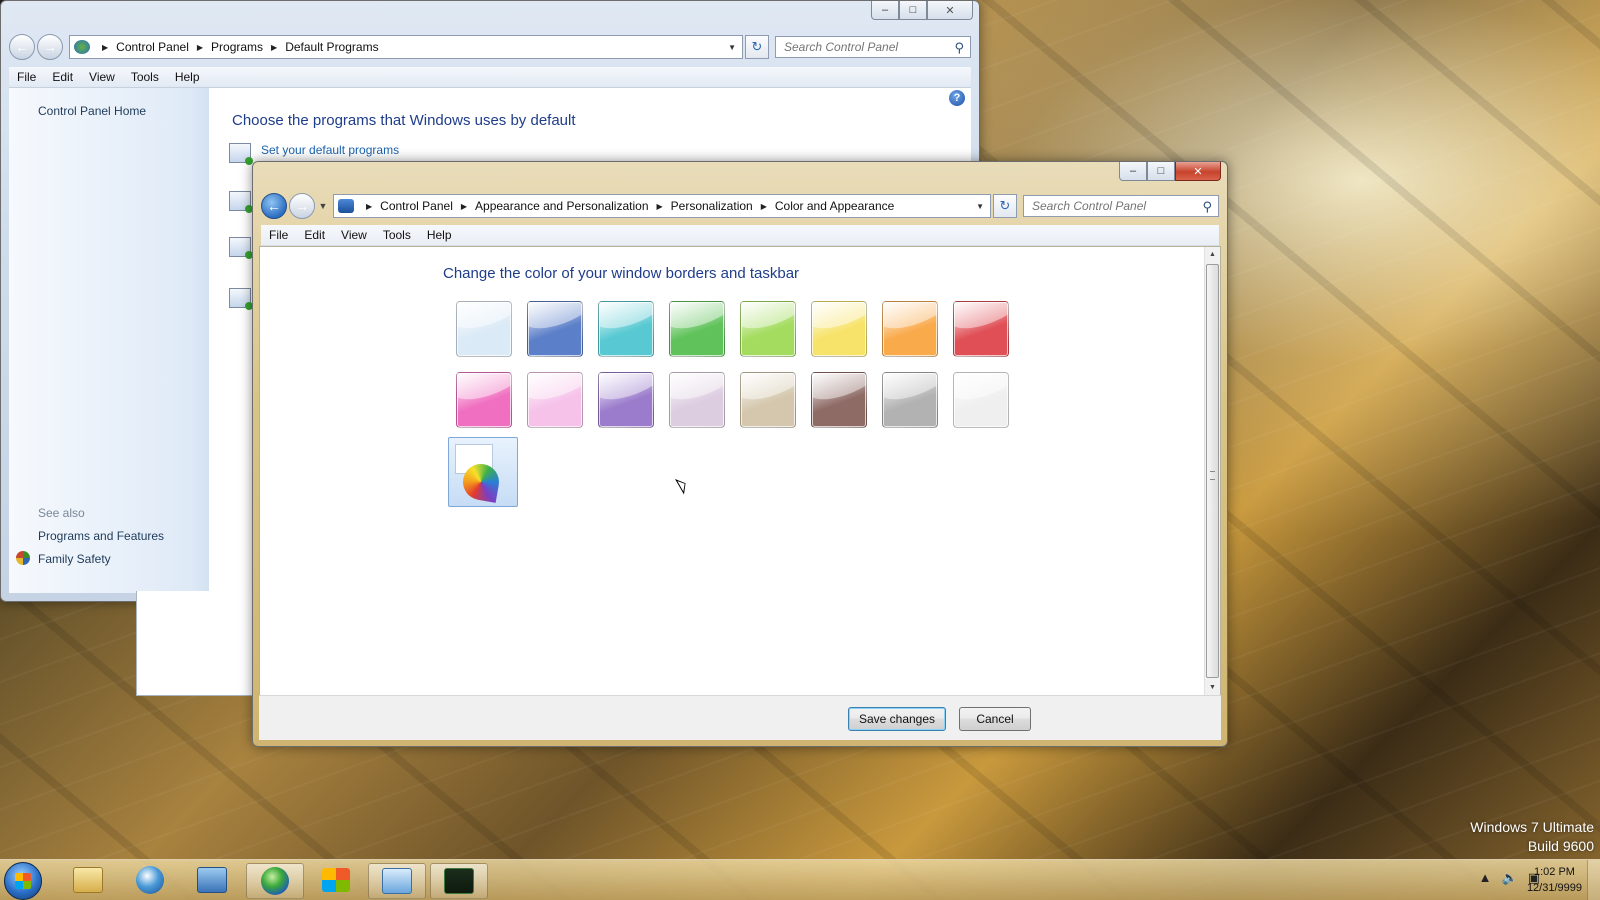 This screenshot has height=900, width=1600. Describe the element at coordinates (331, 47) in the screenshot. I see `breadcrumb-default-programs: Default Programs` at that location.